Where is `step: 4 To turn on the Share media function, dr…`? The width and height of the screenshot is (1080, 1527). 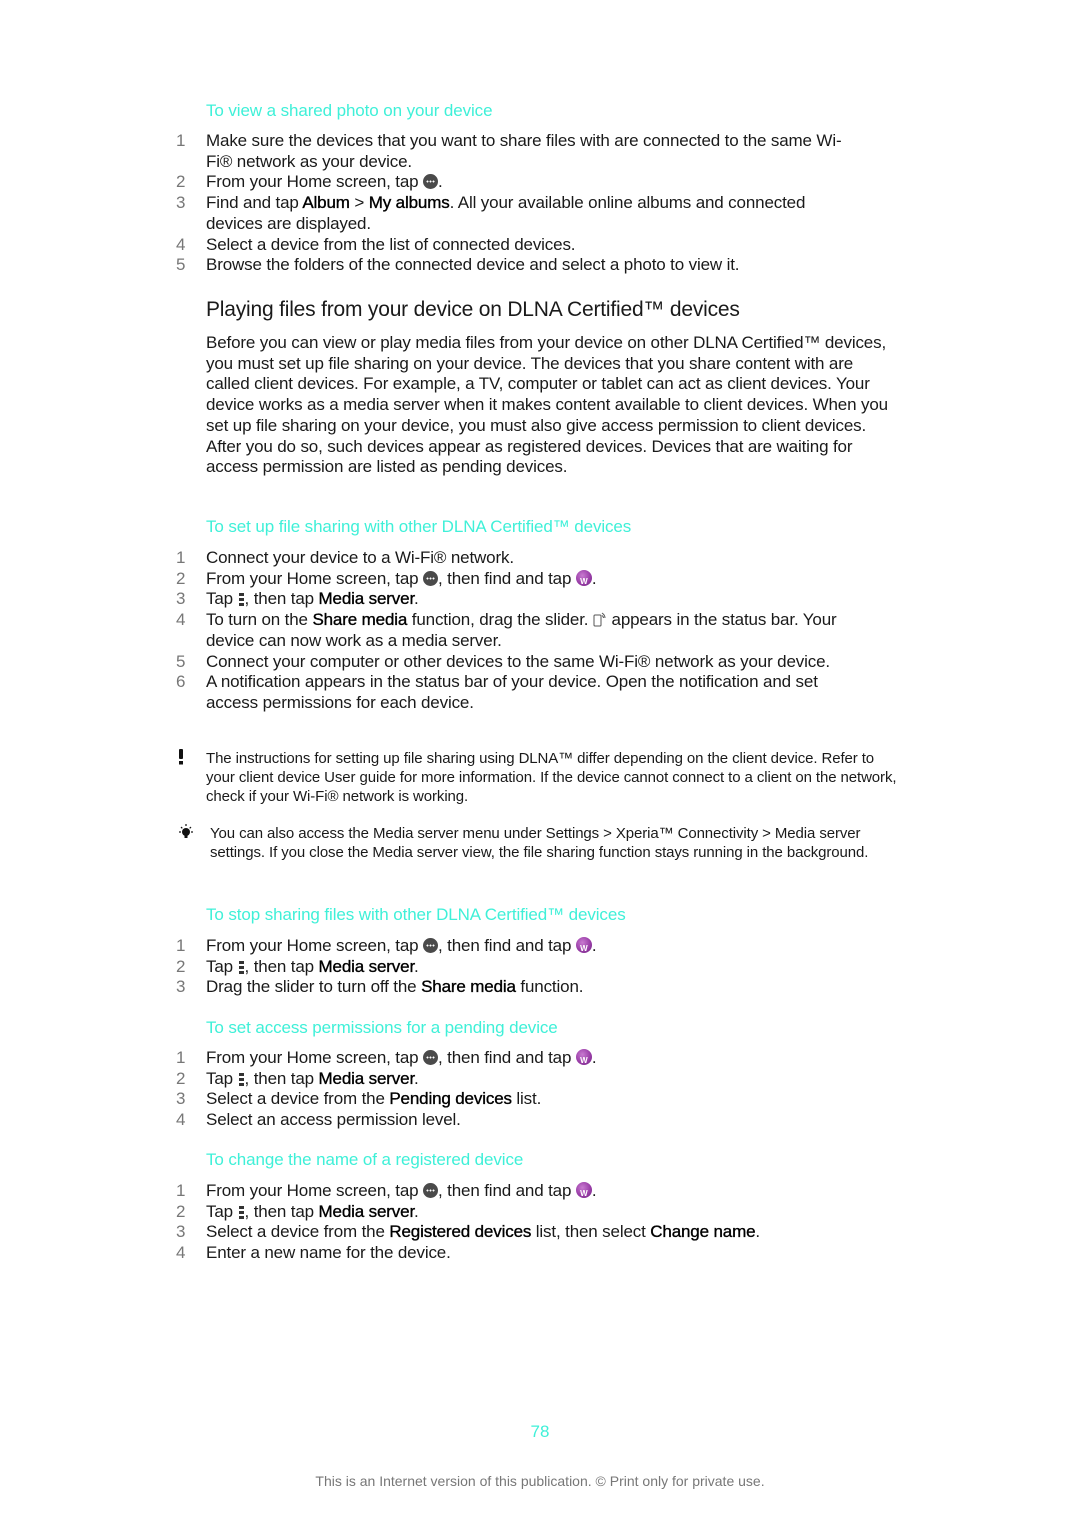 step: 4 To turn on the Share media function, dr… is located at coordinates (423, 630).